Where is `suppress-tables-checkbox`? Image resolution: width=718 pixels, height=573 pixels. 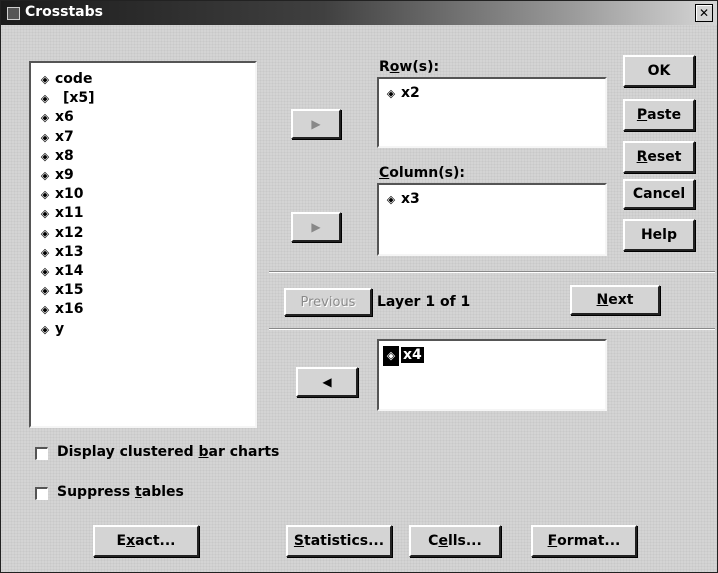
suppress-tables-checkbox is located at coordinates (41, 493).